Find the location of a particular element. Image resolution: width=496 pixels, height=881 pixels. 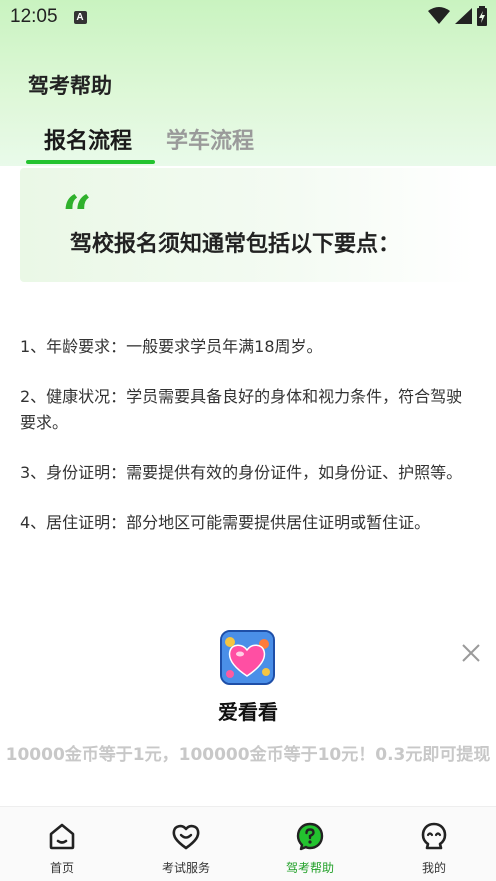

home-icon is located at coordinates (62, 836).